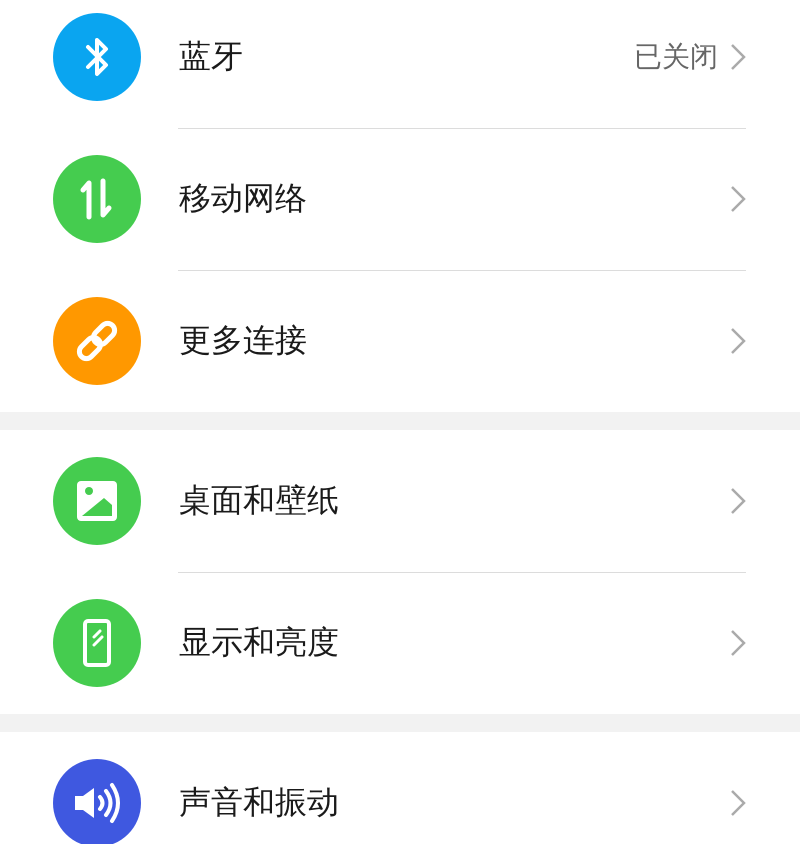 The width and height of the screenshot is (800, 844). Describe the element at coordinates (259, 500) in the screenshot. I see `item-label: 桌面和壁纸` at that location.